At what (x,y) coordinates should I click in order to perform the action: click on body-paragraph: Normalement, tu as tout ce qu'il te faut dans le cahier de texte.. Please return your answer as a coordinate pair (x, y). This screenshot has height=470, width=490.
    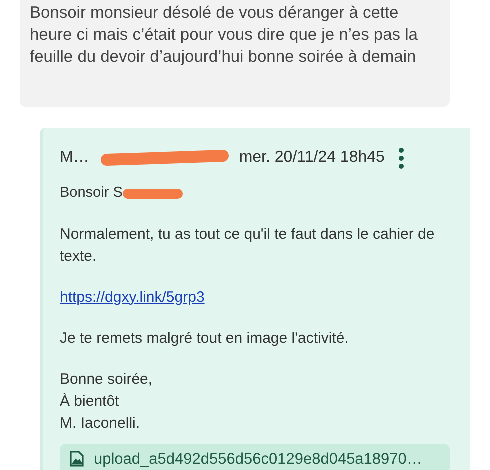
    Looking at the image, I should click on (248, 245).